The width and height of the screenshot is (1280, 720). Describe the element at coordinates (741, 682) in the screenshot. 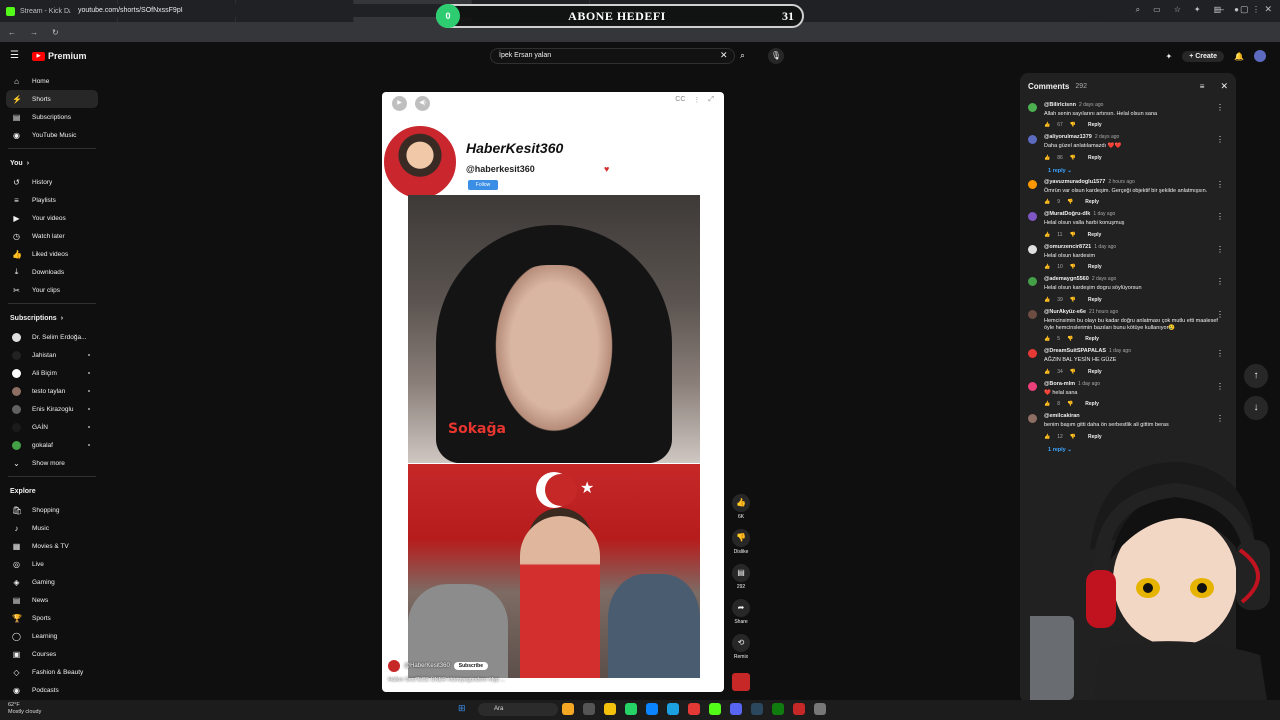

I see `audio-thumbnail` at that location.